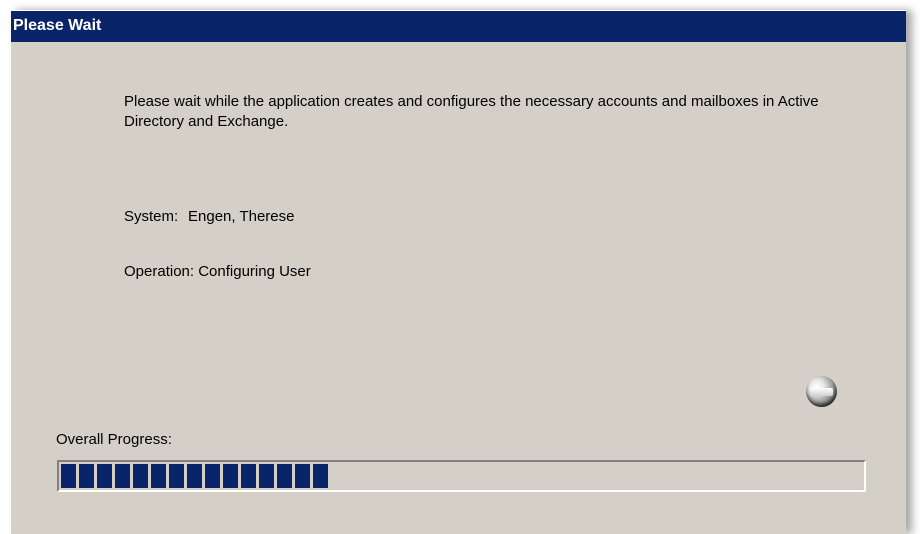 This screenshot has width=923, height=534. Describe the element at coordinates (114, 439) in the screenshot. I see `overall-progress-label: Overall Progress:` at that location.